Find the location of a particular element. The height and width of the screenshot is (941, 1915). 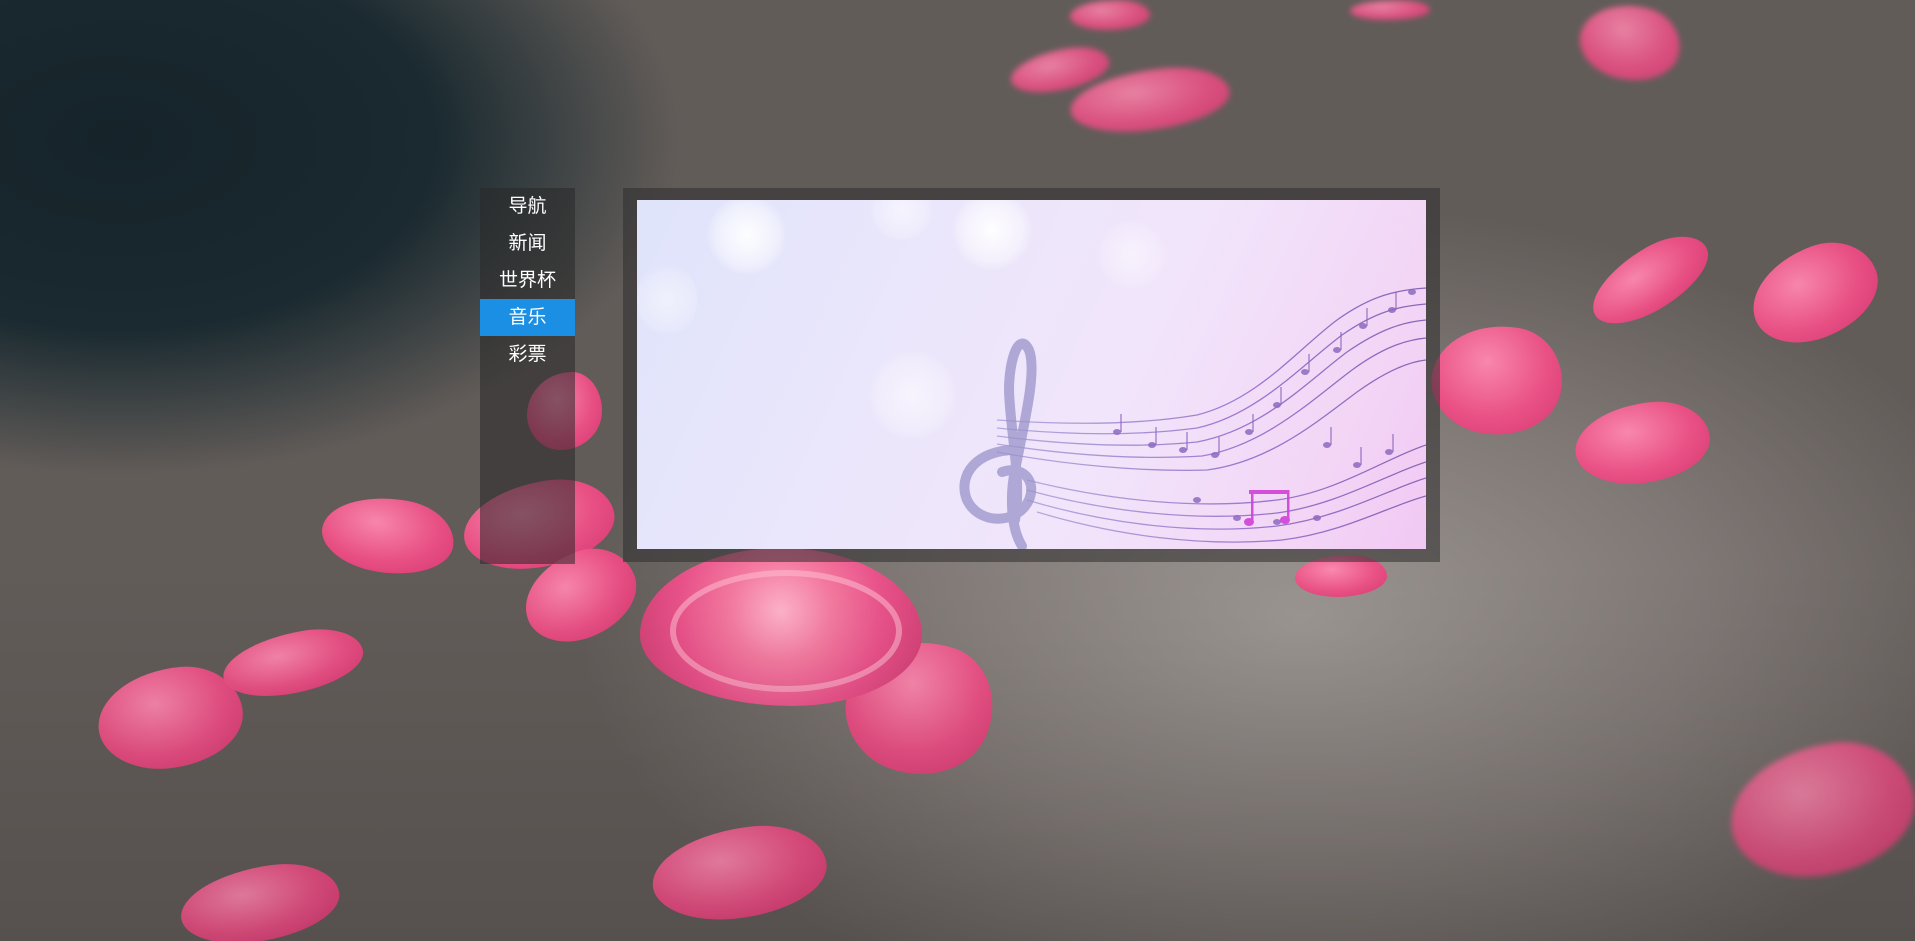

music-staff-graphic is located at coordinates (1192, 418).